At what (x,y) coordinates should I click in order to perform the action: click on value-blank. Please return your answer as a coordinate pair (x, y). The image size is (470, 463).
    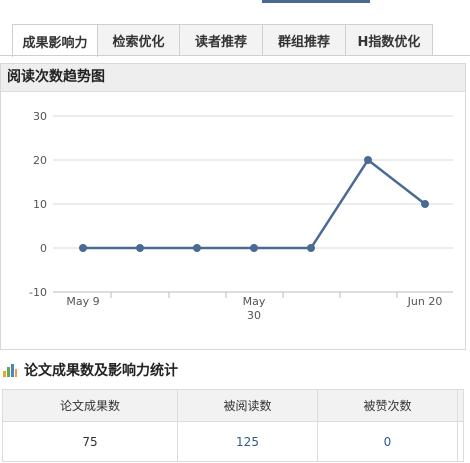
    Looking at the image, I should click on (460, 441).